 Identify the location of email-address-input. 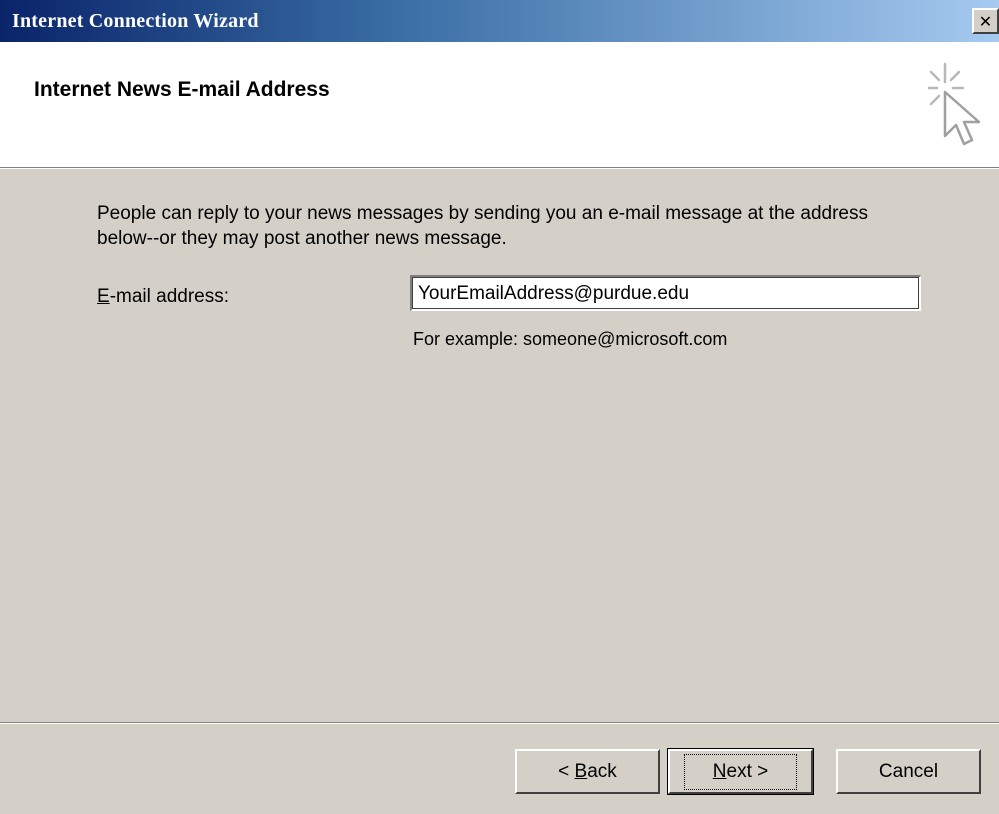
(665, 293).